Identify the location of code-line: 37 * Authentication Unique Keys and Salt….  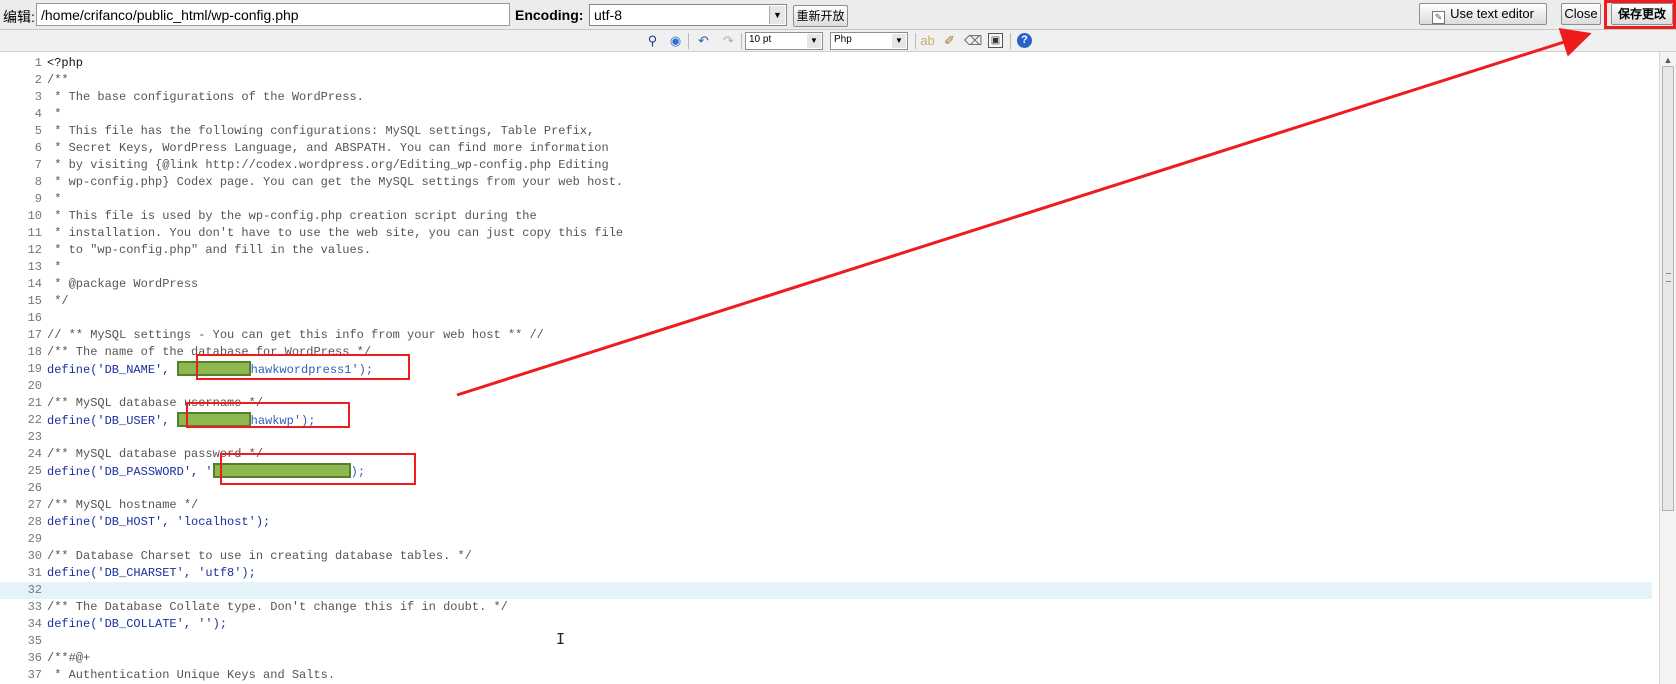
(826, 675).